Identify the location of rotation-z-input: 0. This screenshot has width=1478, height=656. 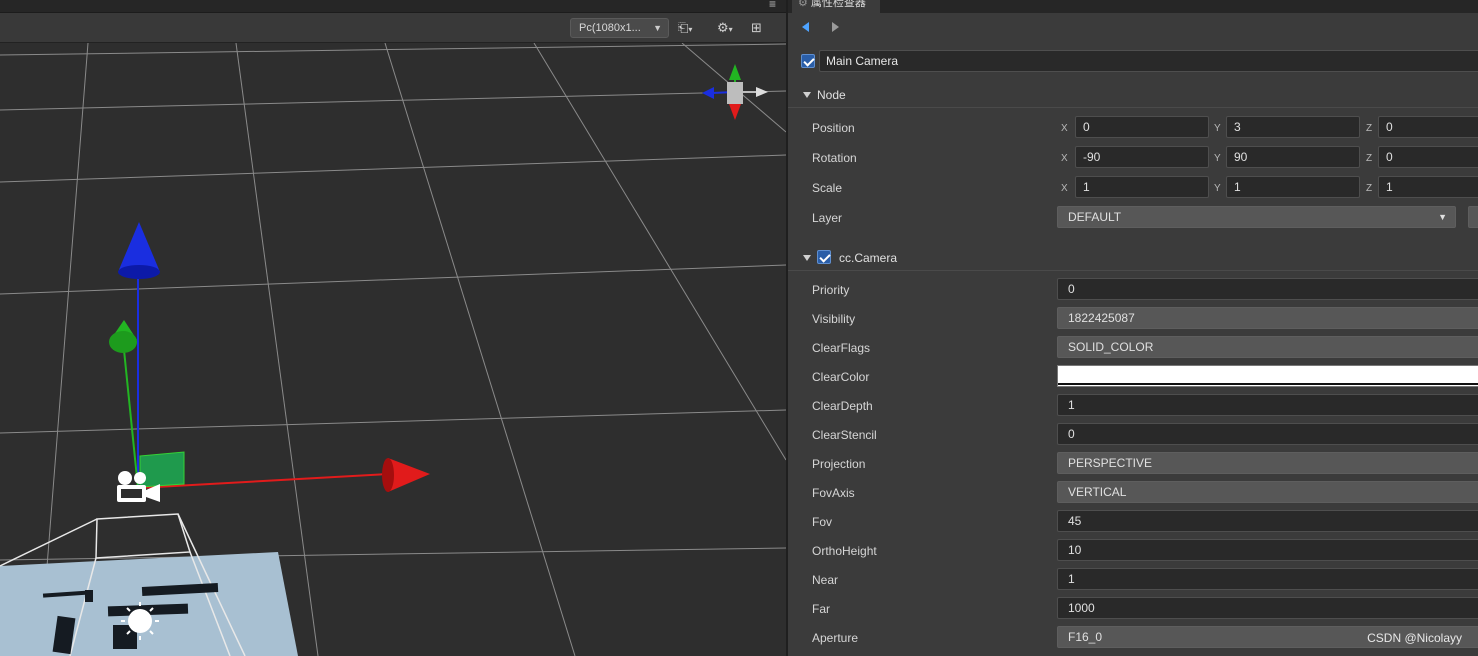
(1428, 157).